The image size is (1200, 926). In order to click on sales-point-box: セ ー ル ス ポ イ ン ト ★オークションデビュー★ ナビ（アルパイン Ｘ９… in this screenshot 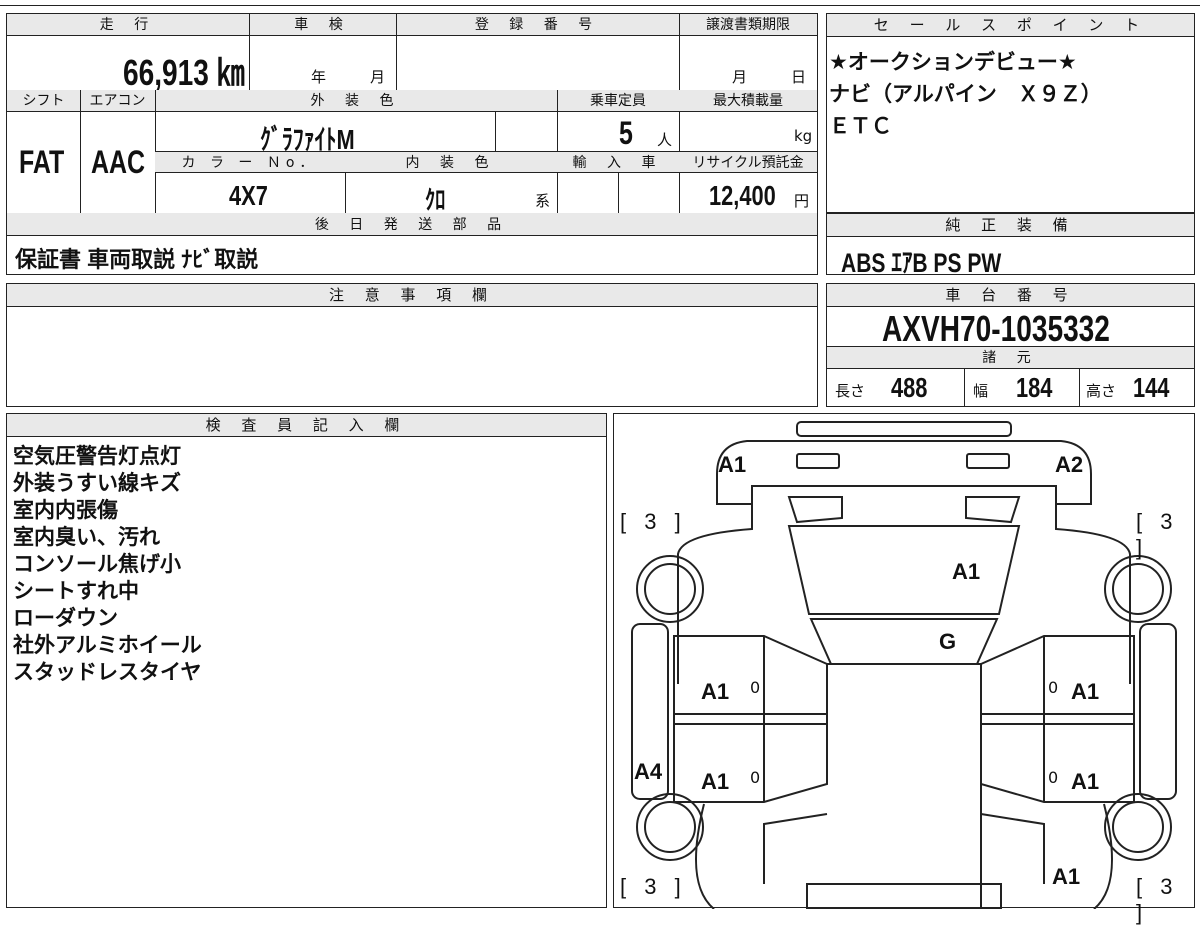, I will do `click(1010, 113)`.